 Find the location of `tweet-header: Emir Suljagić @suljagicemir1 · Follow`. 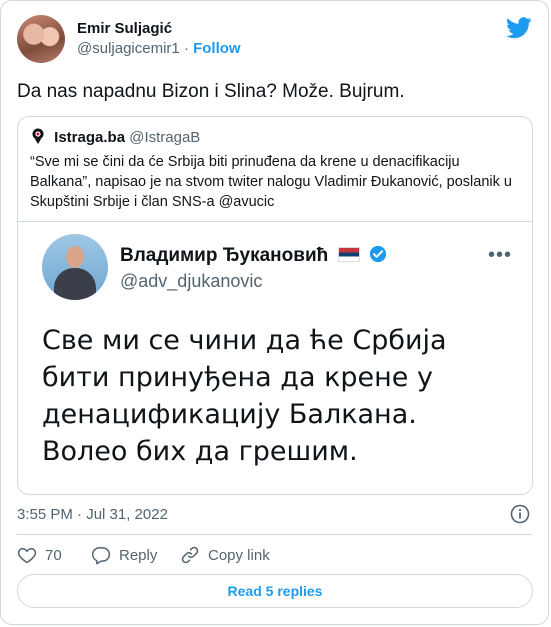

tweet-header: Emir Suljagić @suljagicemir1 · Follow is located at coordinates (274, 39).